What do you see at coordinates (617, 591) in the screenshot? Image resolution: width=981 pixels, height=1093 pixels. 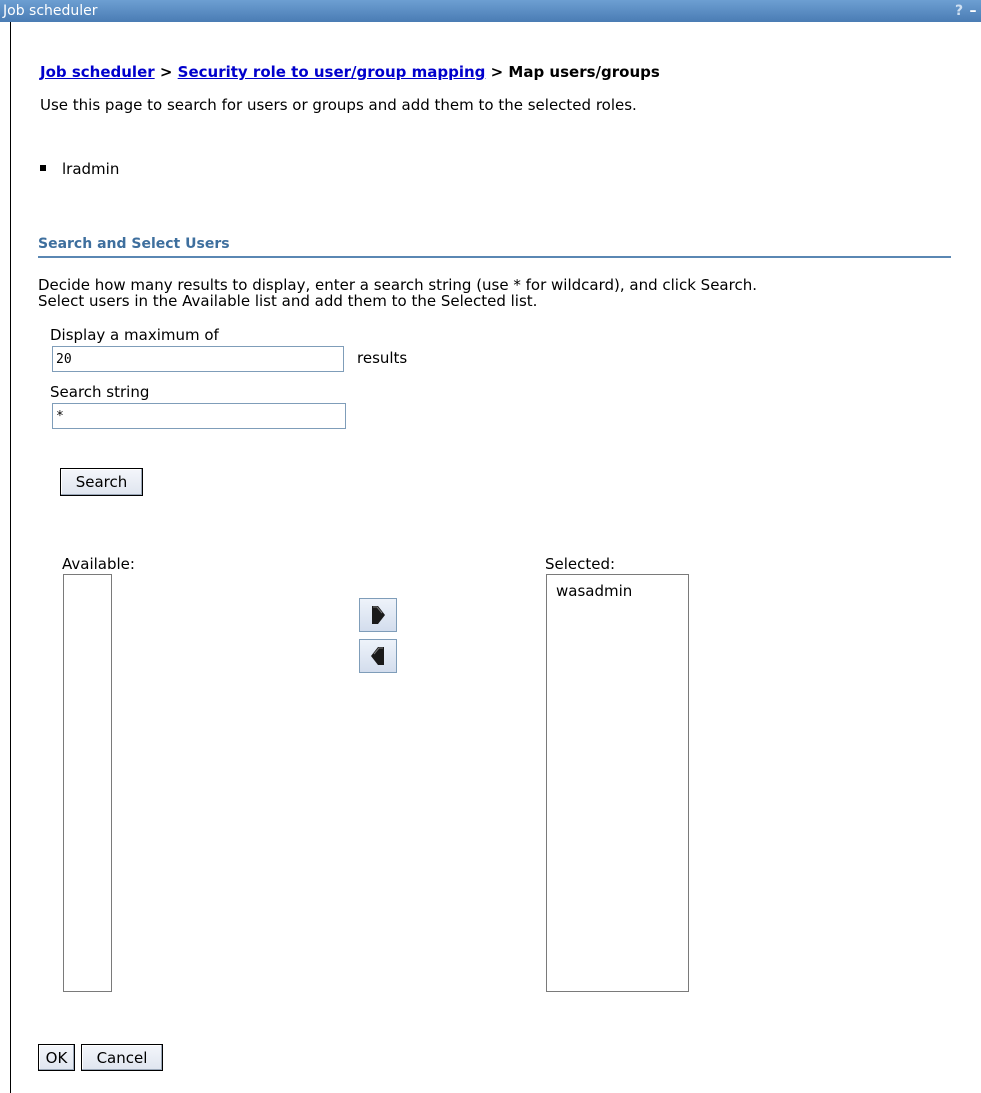 I see `list-item: wasadmin` at bounding box center [617, 591].